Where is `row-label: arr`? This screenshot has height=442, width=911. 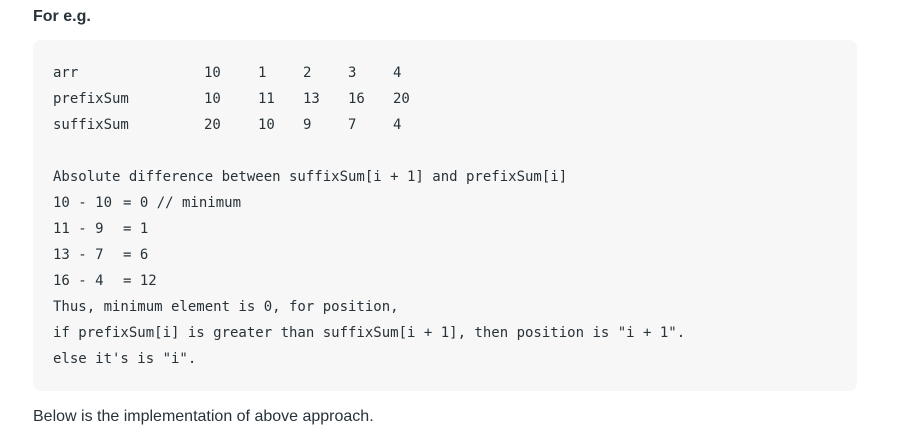 row-label: arr is located at coordinates (66, 73).